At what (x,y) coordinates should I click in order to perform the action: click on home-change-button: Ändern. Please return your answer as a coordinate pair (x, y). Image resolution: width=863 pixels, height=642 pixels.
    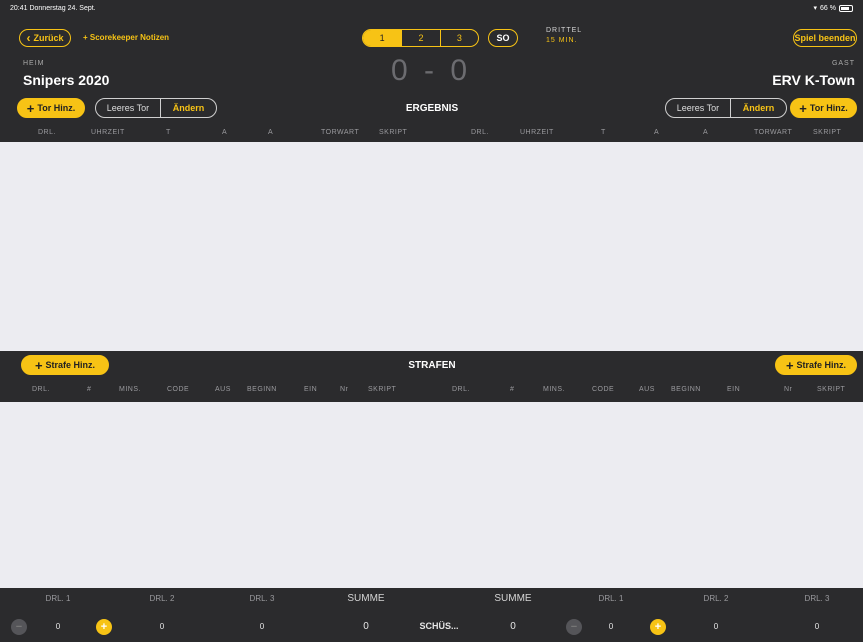
    Looking at the image, I should click on (187, 108).